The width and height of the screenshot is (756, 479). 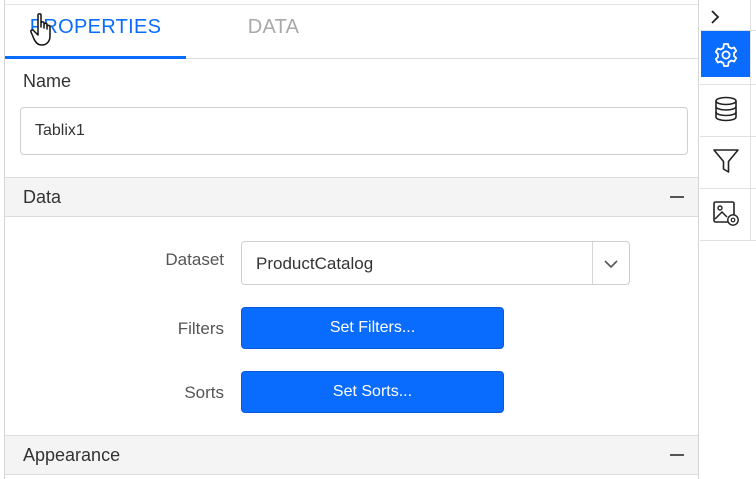 I want to click on filter-toolbar-button, so click(x=725, y=160).